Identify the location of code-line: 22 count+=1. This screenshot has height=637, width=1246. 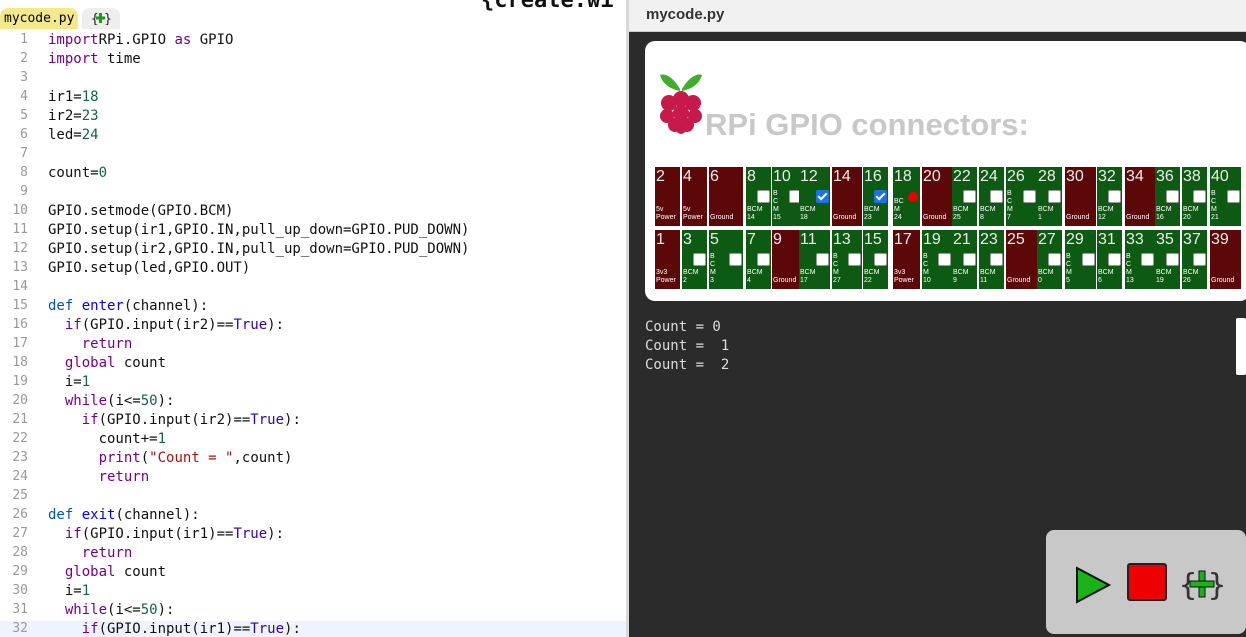
(313, 440).